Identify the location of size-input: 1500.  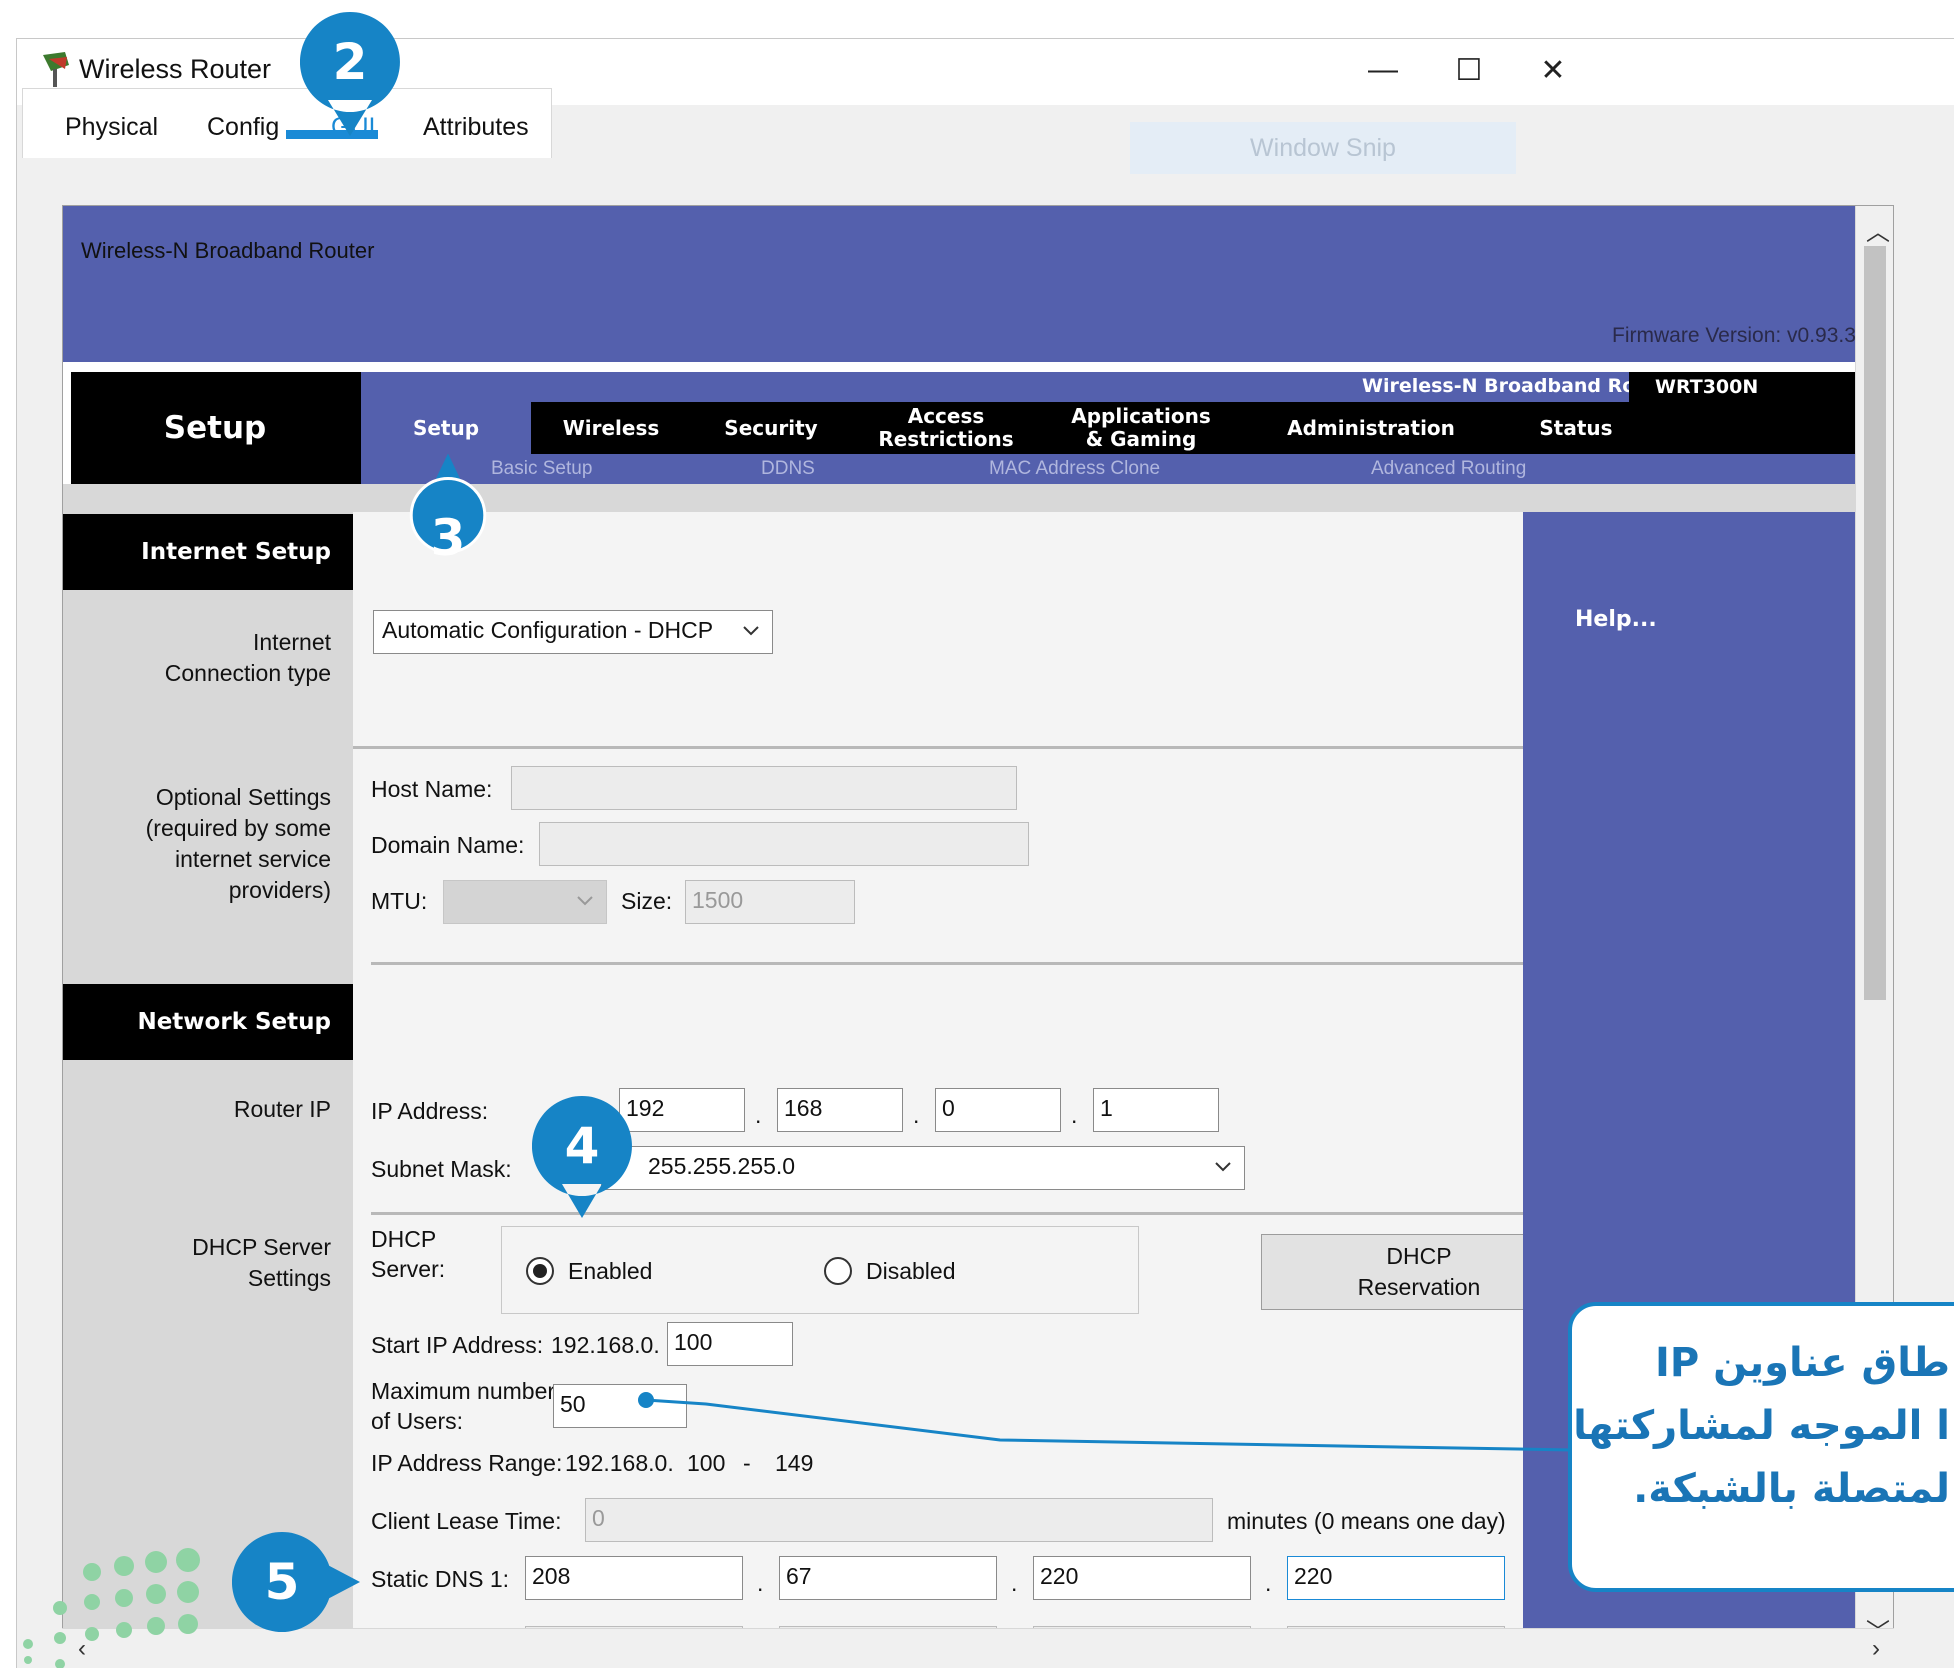
(770, 902).